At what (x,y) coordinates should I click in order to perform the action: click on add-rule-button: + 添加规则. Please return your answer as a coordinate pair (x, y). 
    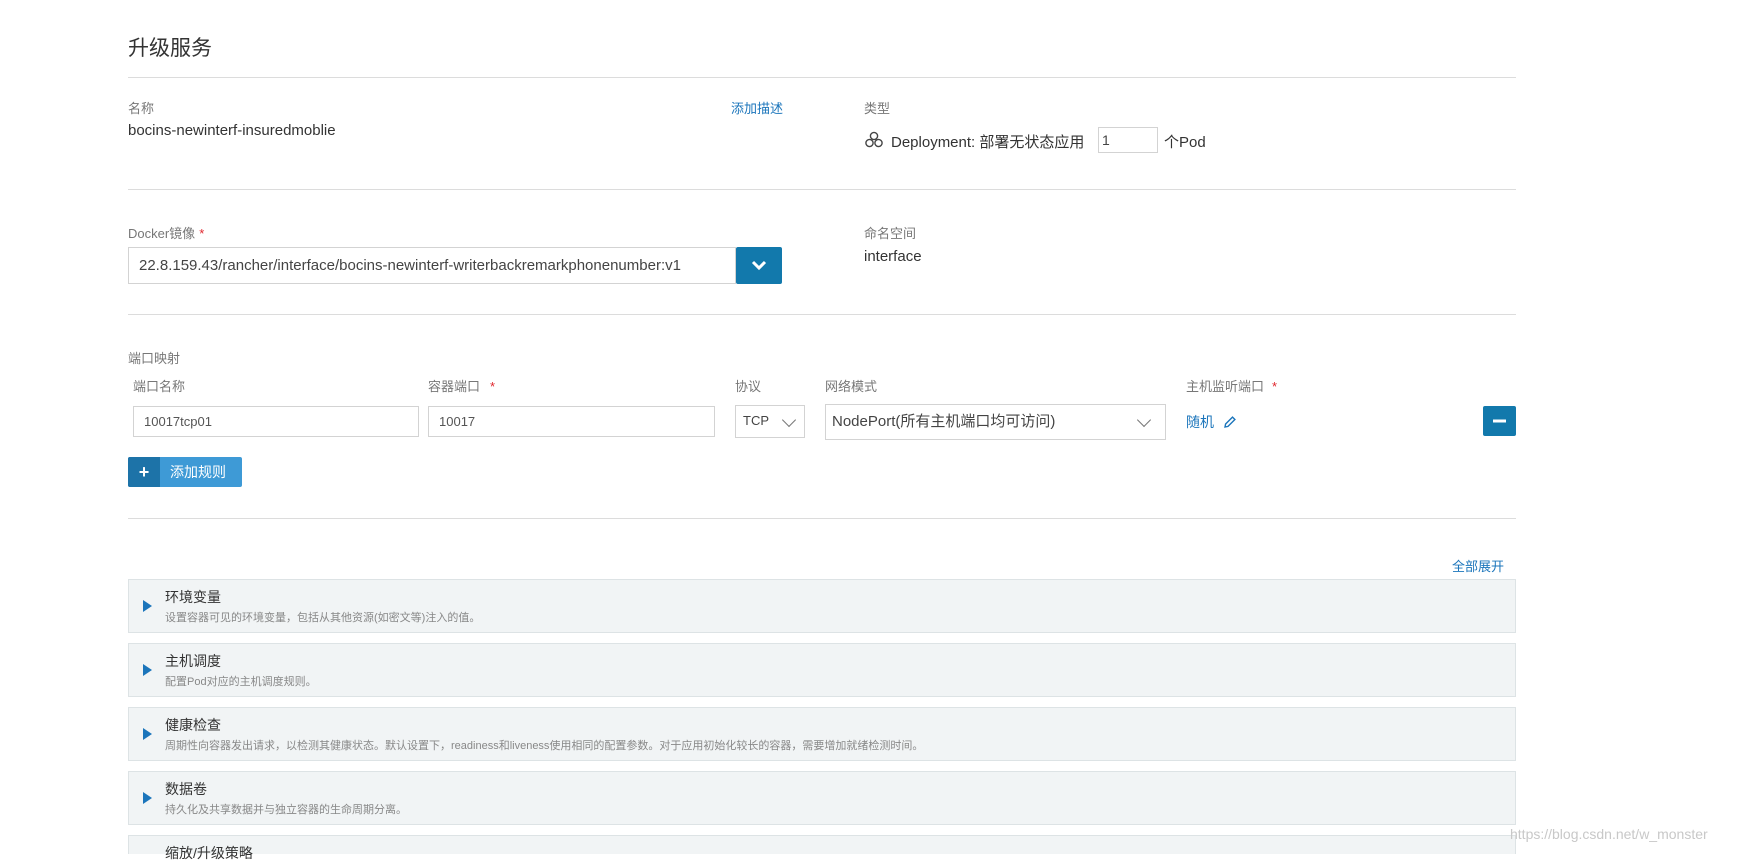
    Looking at the image, I should click on (185, 472).